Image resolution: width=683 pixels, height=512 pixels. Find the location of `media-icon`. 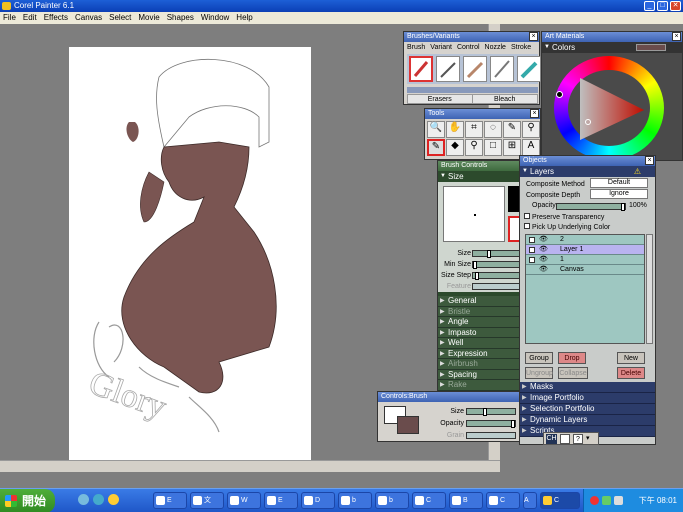

media-icon is located at coordinates (113, 499).